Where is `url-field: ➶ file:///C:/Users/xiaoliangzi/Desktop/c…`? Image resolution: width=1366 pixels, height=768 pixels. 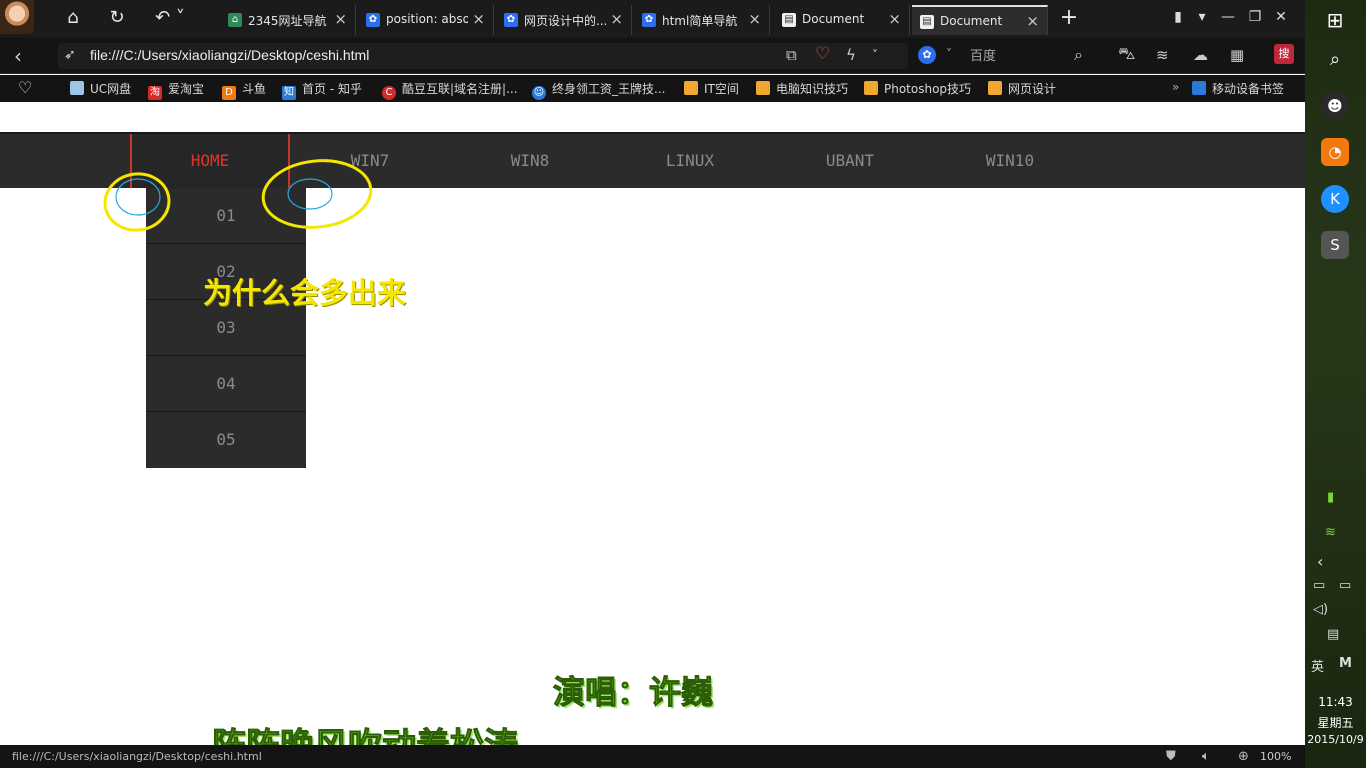
url-field: ➶ file:///C:/Users/xiaoliangzi/Desktop/c… is located at coordinates (483, 56).